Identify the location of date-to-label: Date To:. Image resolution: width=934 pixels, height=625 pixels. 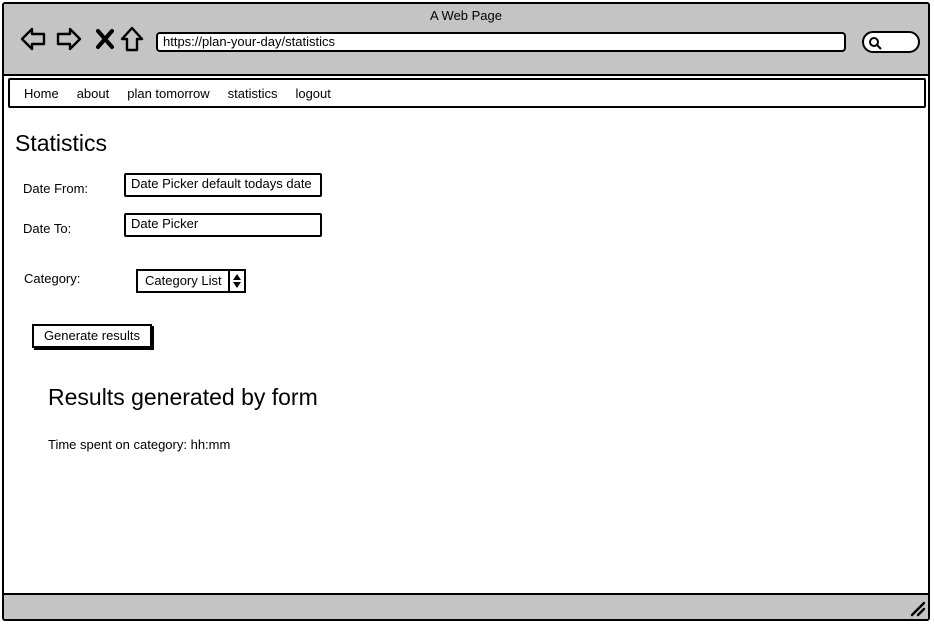
(47, 228).